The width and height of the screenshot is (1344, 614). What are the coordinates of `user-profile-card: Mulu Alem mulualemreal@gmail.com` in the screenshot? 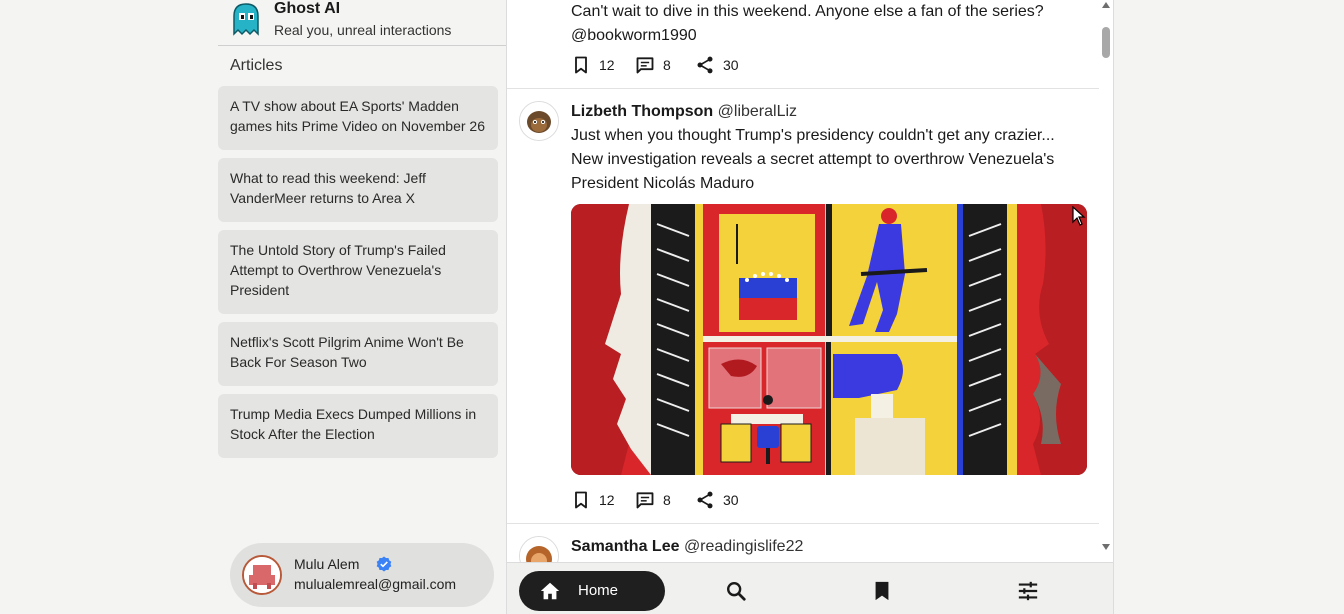 It's located at (362, 575).